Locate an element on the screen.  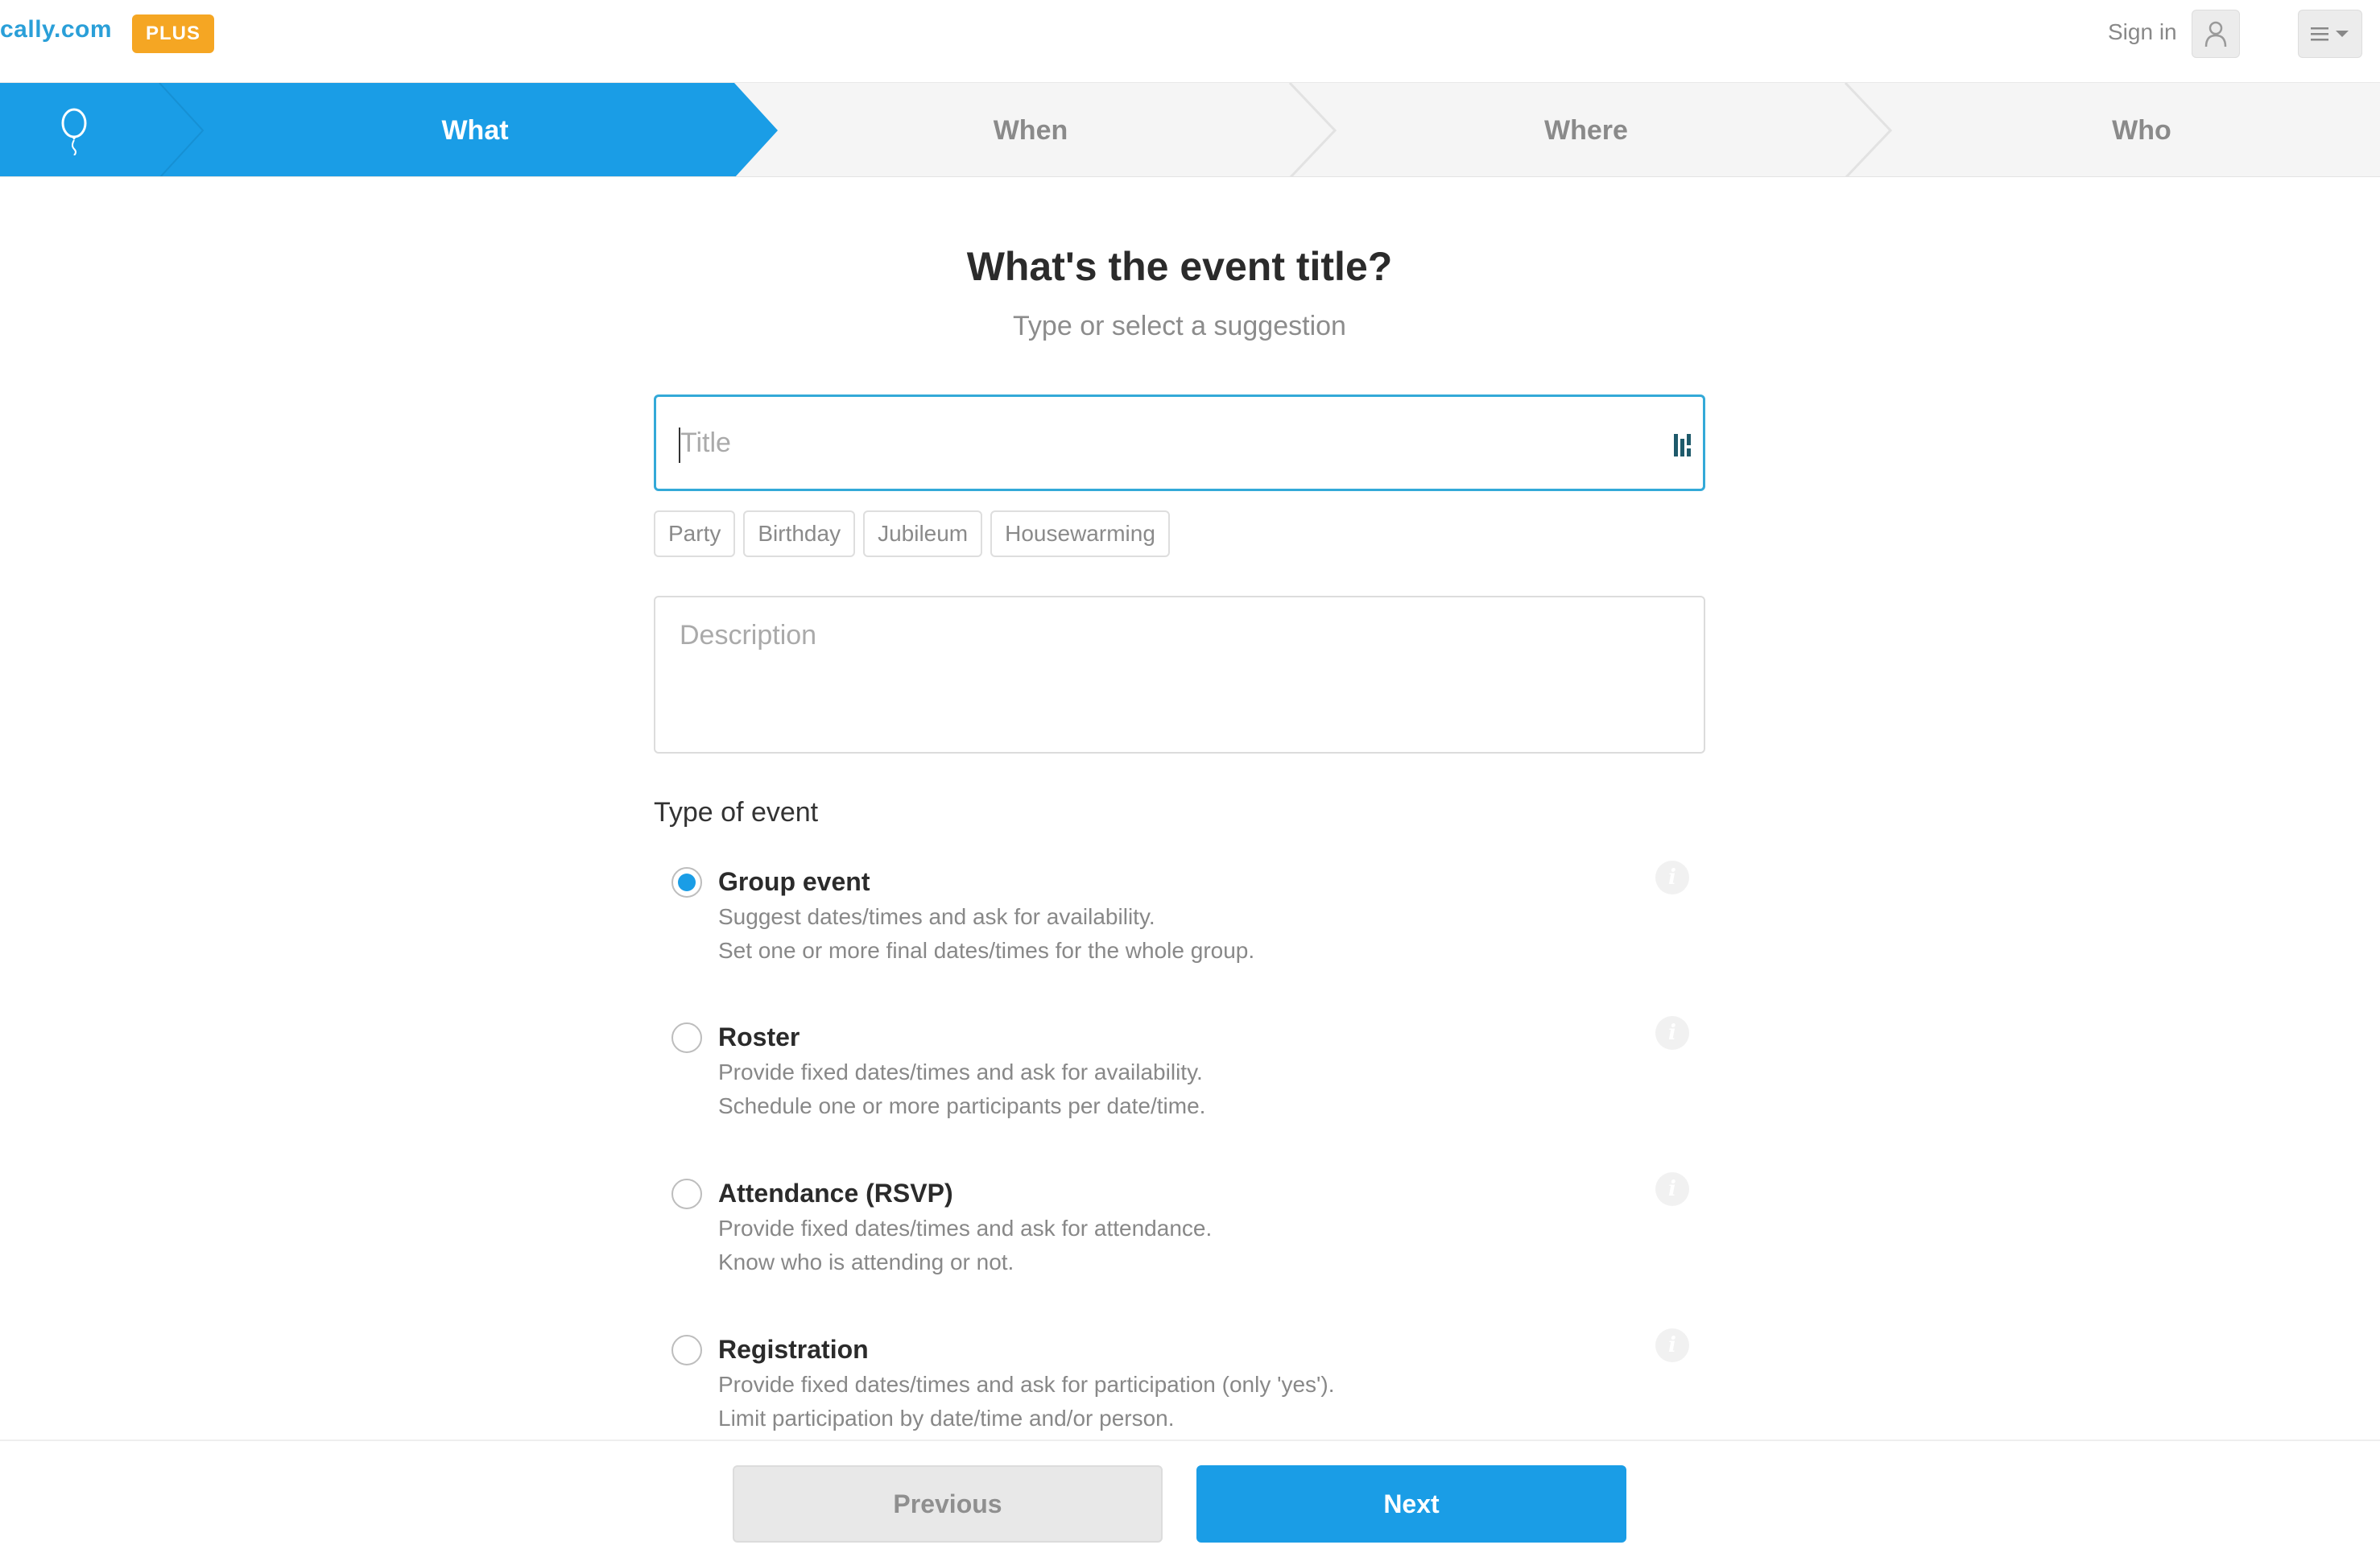
top-header: cally.com PLUS Sign in is located at coordinates (1190, 40).